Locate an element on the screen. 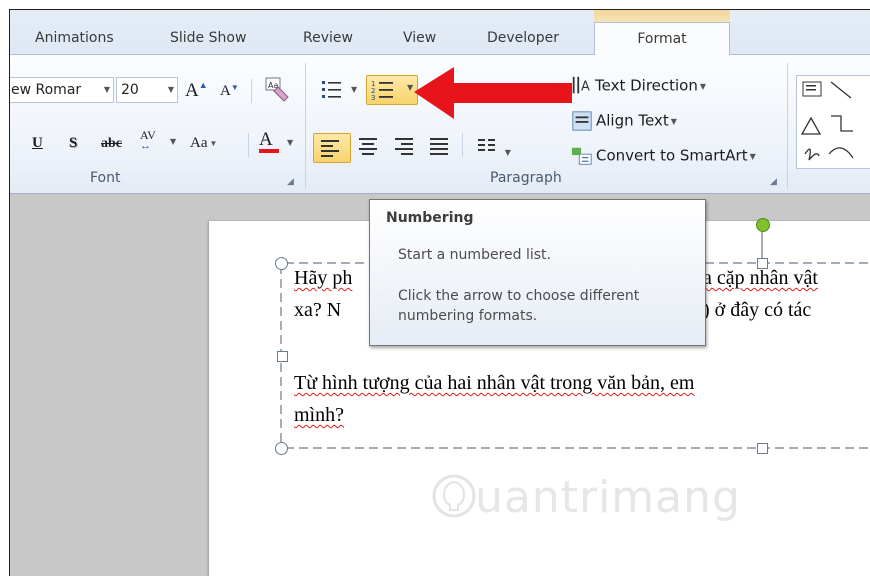 Image resolution: width=870 pixels, height=576 pixels. align-center-button is located at coordinates (369, 148).